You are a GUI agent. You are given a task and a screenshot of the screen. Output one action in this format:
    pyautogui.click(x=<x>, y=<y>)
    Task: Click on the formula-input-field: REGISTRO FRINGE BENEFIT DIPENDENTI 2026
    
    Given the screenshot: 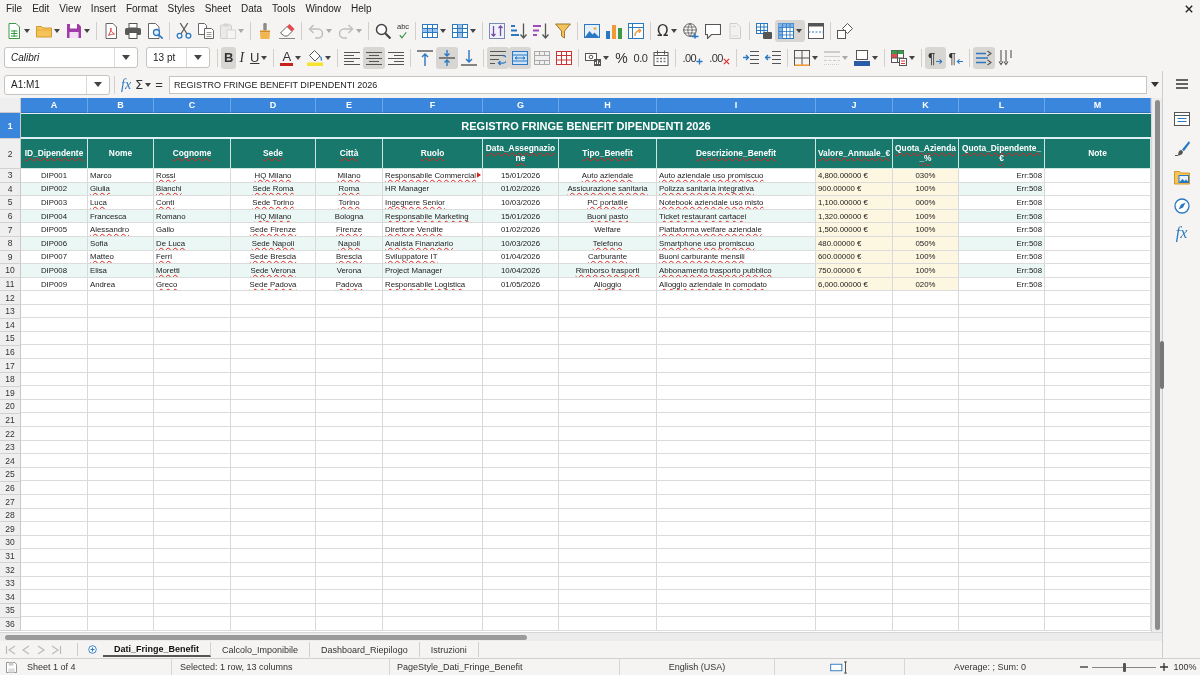 What is the action you would take?
    pyautogui.click(x=657, y=84)
    